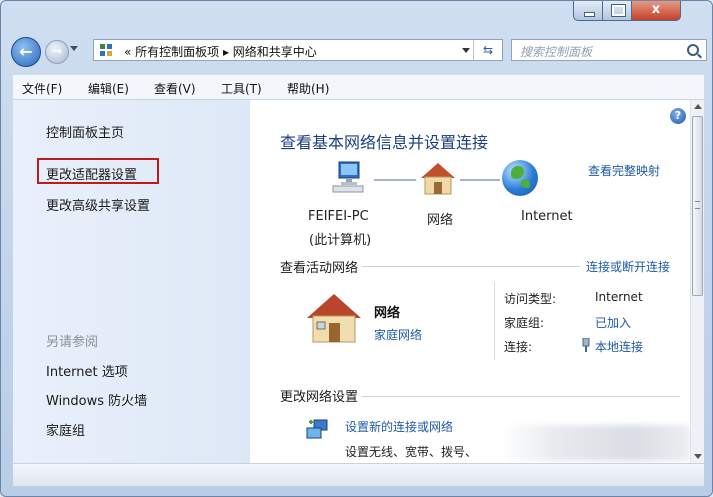  What do you see at coordinates (624, 170) in the screenshot?
I see `view-full-map-link: 查看完整映射` at bounding box center [624, 170].